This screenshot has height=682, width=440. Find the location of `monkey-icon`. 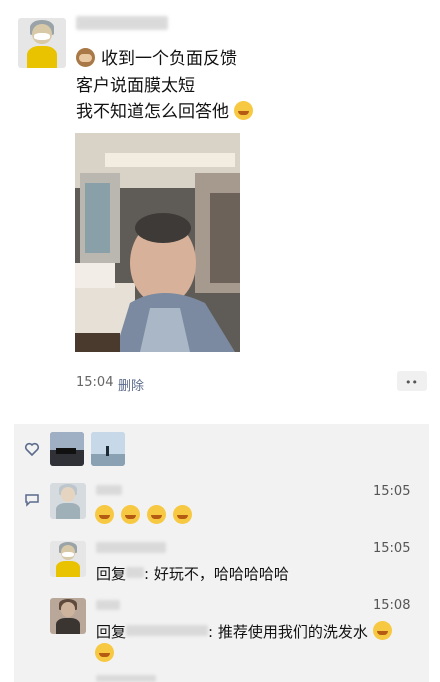

monkey-icon is located at coordinates (85, 57).